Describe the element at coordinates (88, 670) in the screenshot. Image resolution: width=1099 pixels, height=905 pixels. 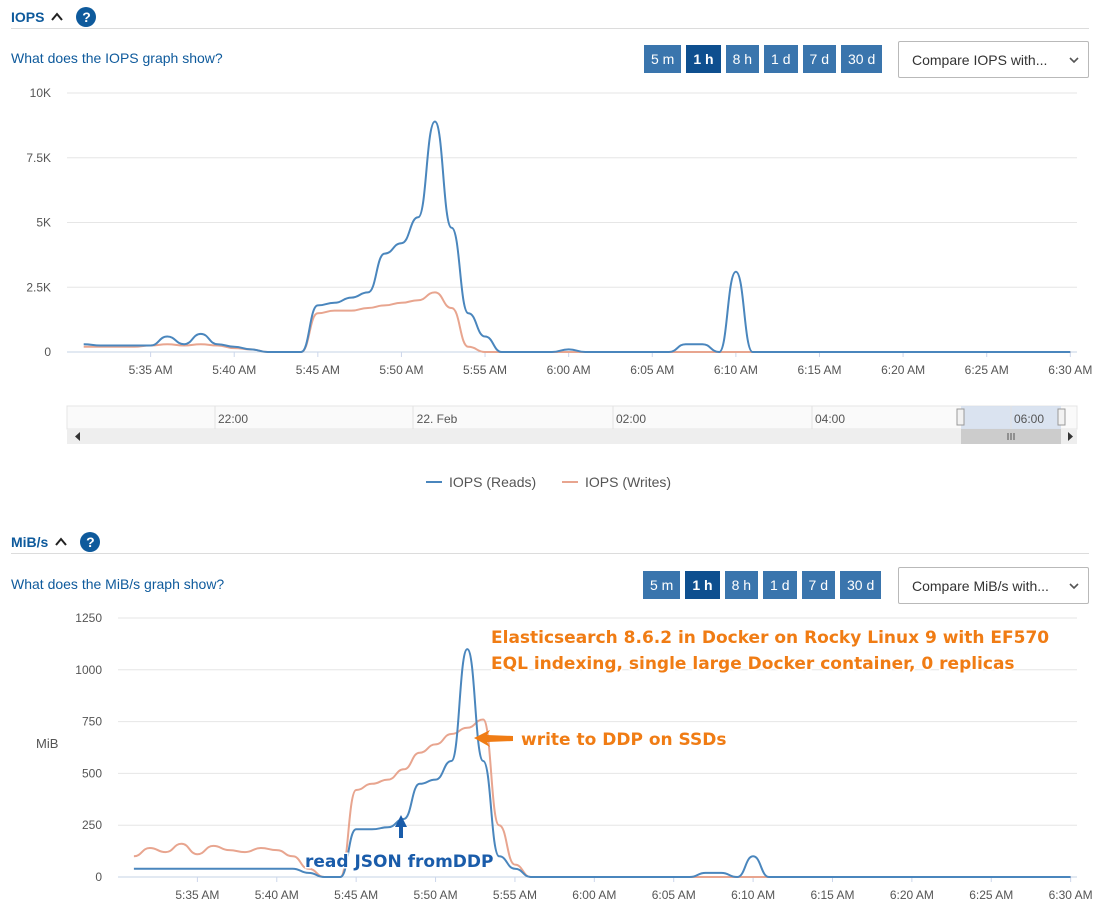
I see `y-tick-label: 1000` at that location.